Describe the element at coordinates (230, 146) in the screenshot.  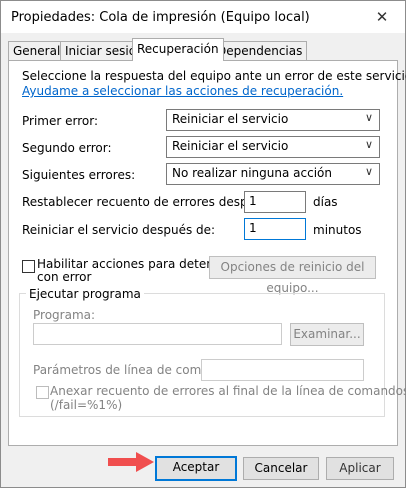
I see `second-failure-value: Reiniciar el servicio` at that location.